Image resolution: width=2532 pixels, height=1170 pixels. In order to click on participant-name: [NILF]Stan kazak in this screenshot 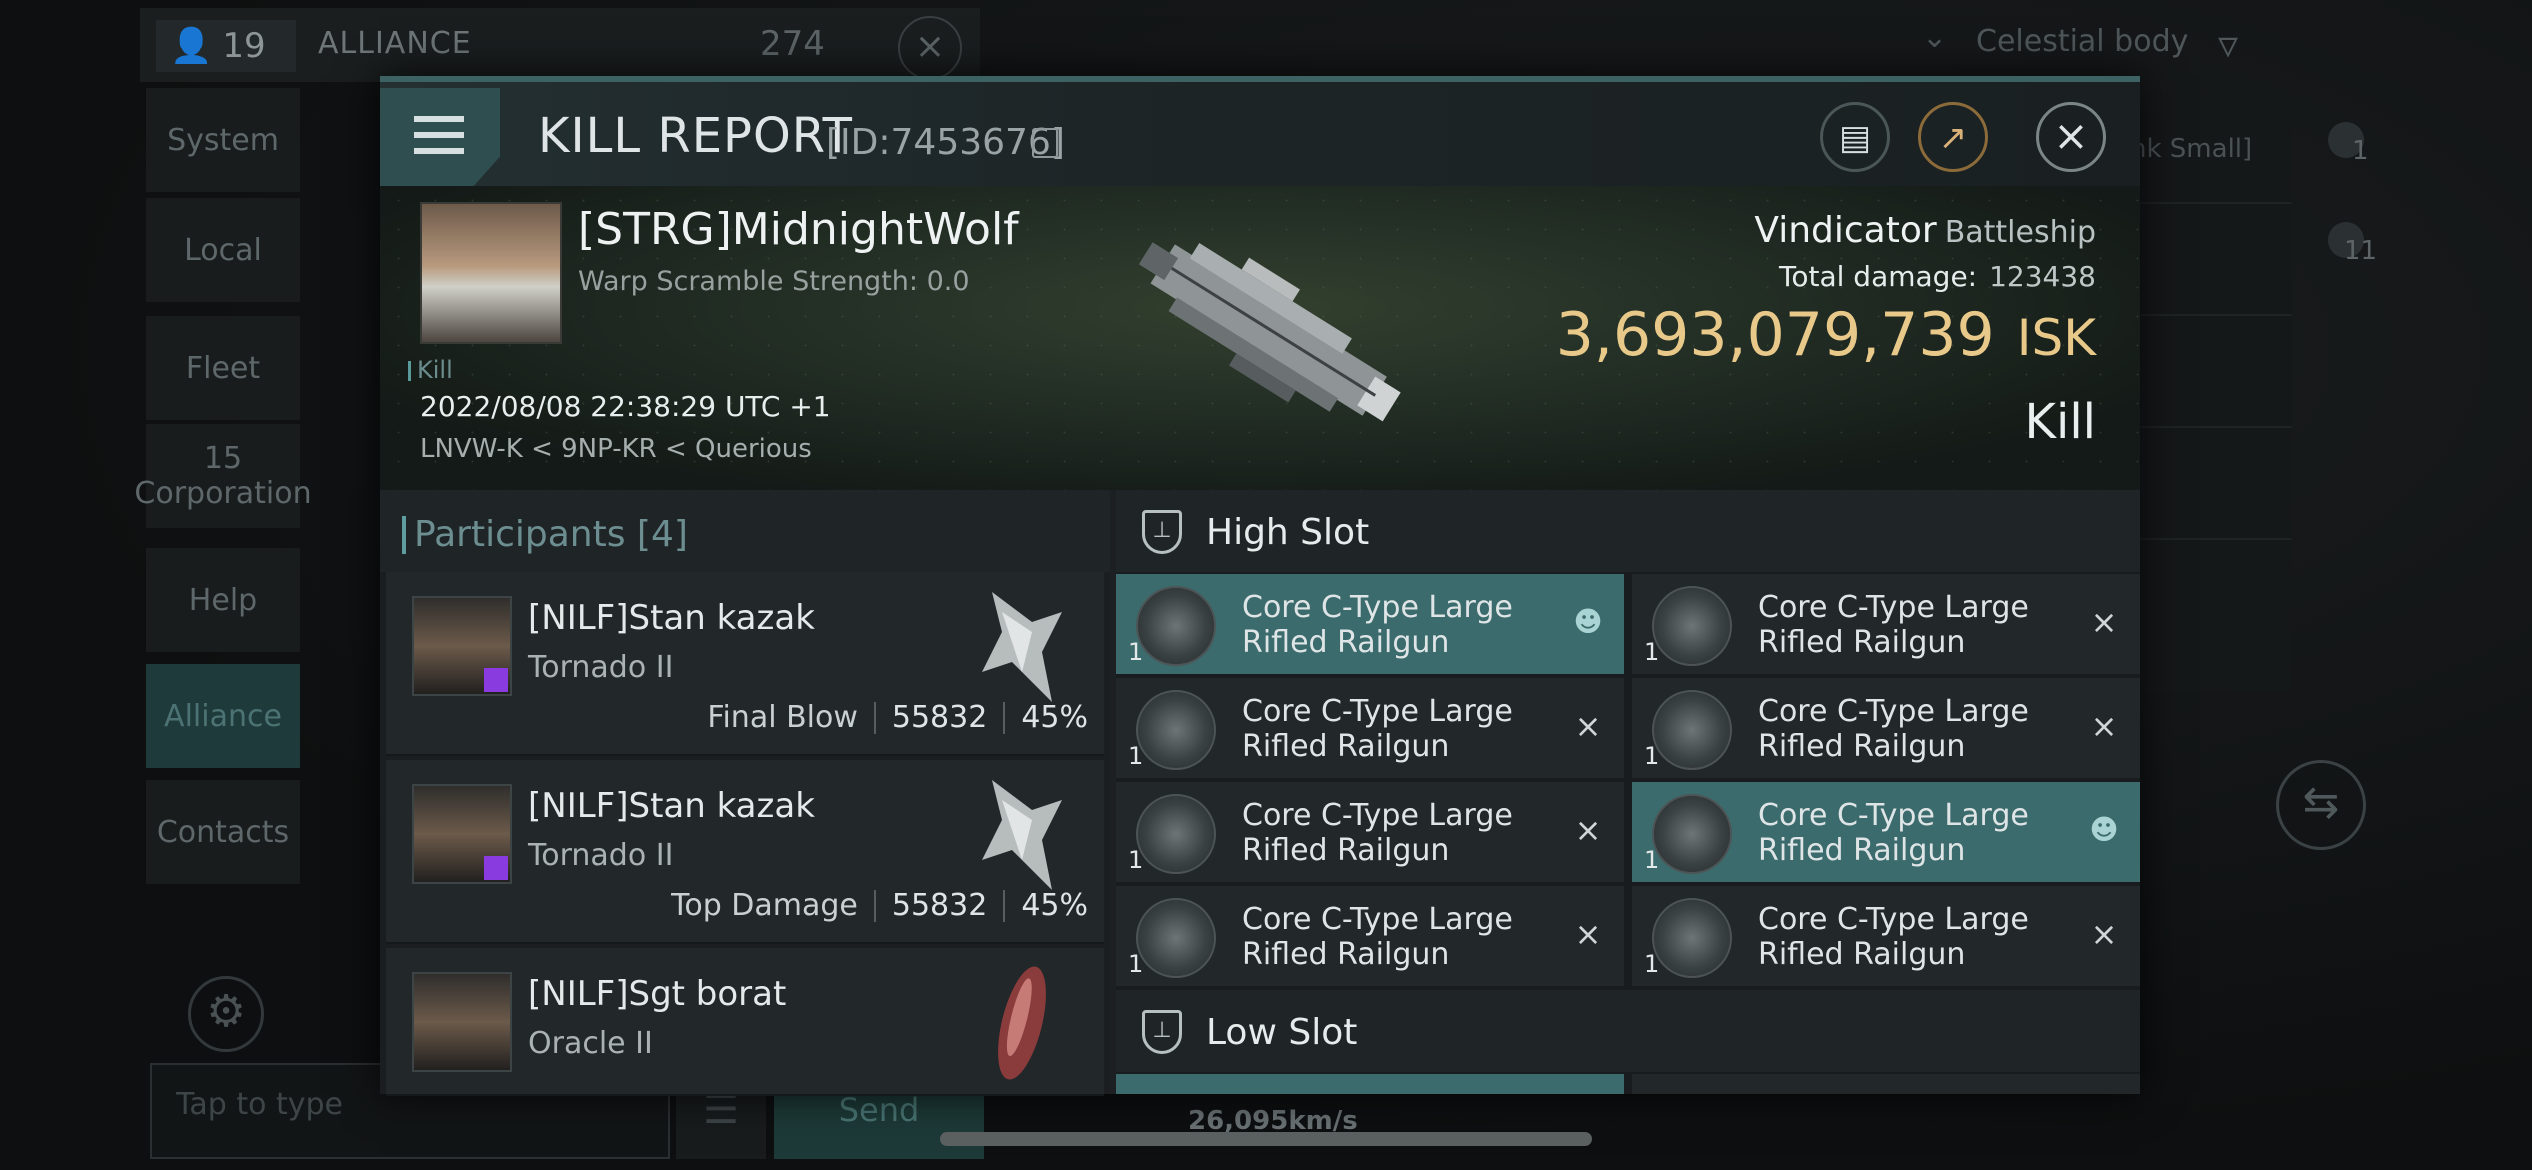, I will do `click(671, 618)`.